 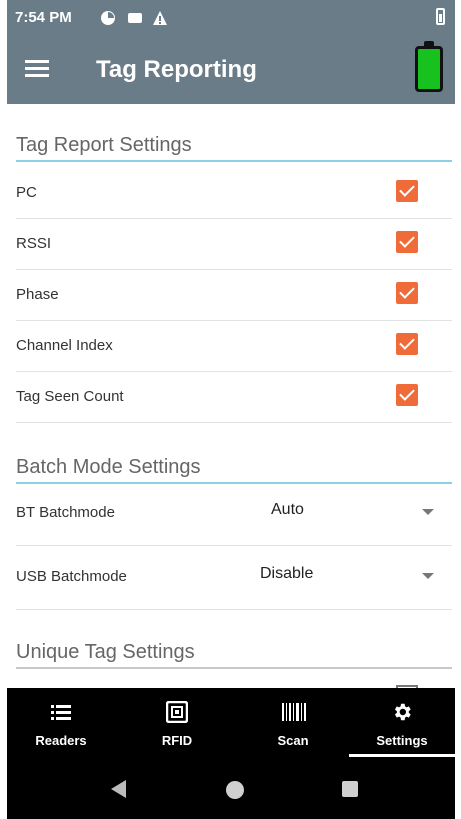 I want to click on pinwheel-icon, so click(x=108, y=18).